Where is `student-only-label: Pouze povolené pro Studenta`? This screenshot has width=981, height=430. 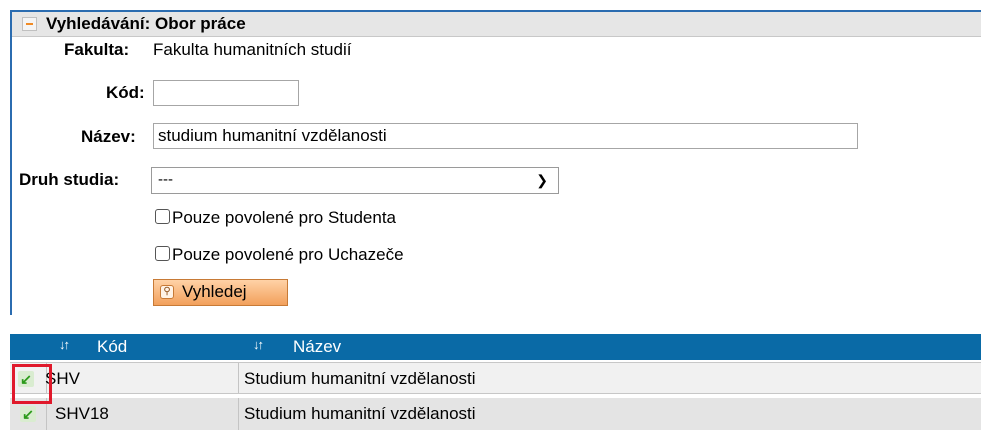
student-only-label: Pouze povolené pro Studenta is located at coordinates (284, 217).